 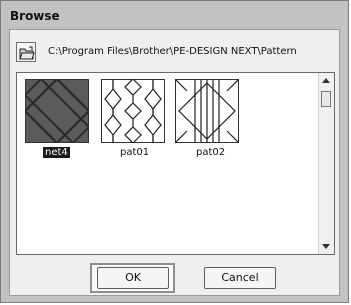 What do you see at coordinates (326, 80) in the screenshot?
I see `scroll-up-icon` at bounding box center [326, 80].